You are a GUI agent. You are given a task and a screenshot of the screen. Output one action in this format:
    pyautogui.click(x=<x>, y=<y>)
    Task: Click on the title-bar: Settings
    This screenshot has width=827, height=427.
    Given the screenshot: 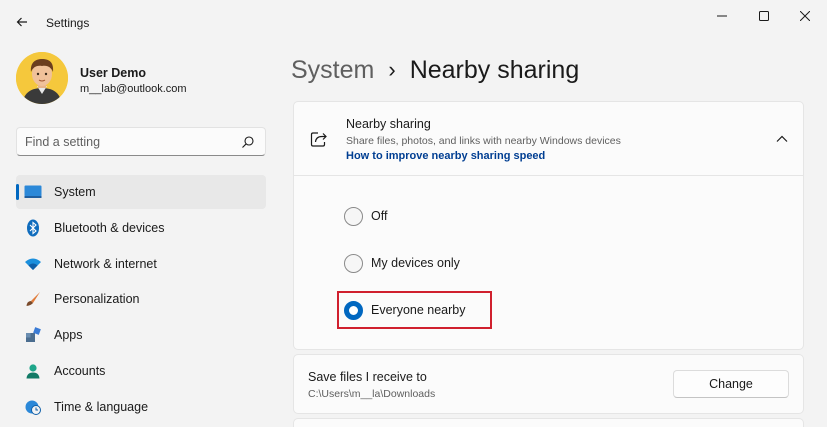 What is the action you would take?
    pyautogui.click(x=413, y=20)
    